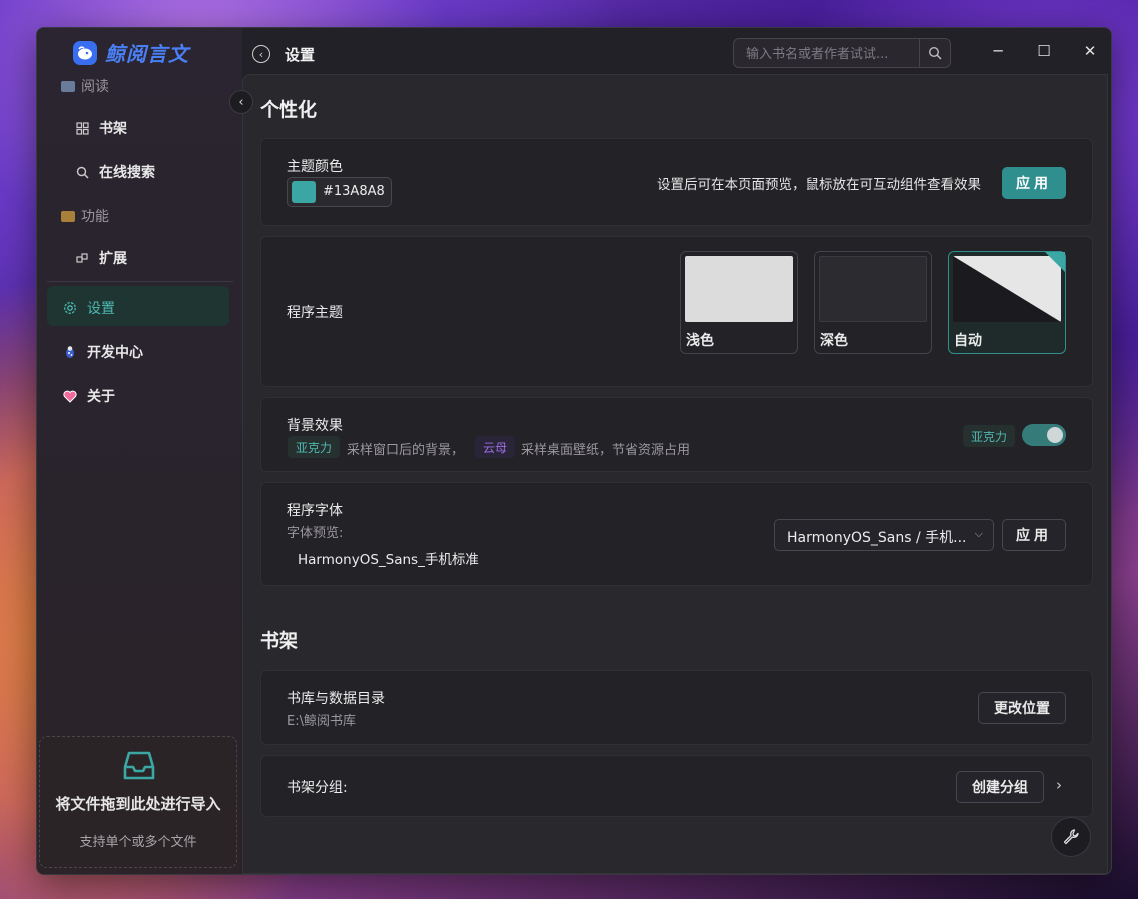 Image resolution: width=1138 pixels, height=899 pixels. Describe the element at coordinates (139, 765) in the screenshot. I see `inbox-tray-icon` at that location.